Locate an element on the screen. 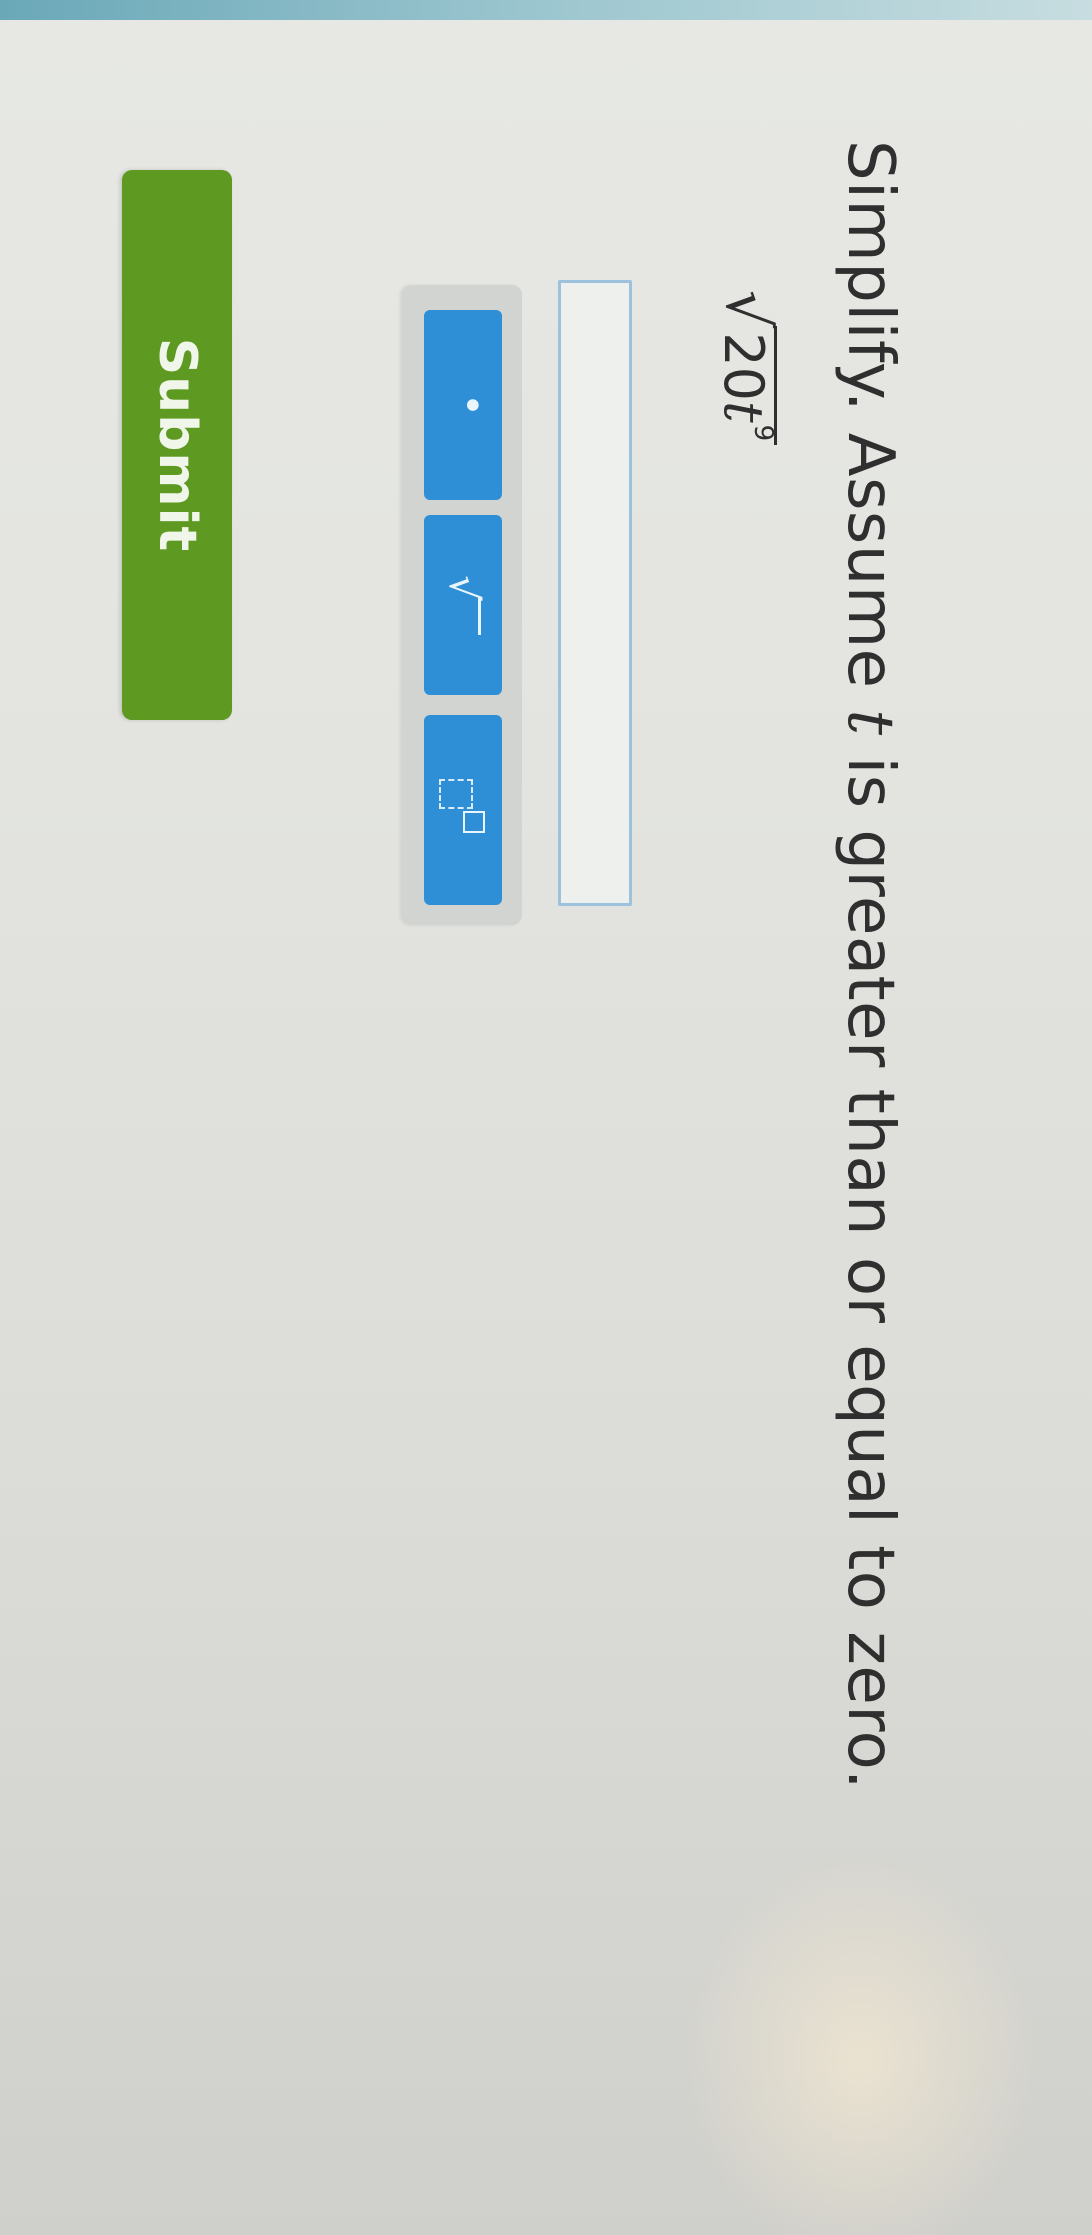  radicand-exponent: 9 is located at coordinates (763, 433).